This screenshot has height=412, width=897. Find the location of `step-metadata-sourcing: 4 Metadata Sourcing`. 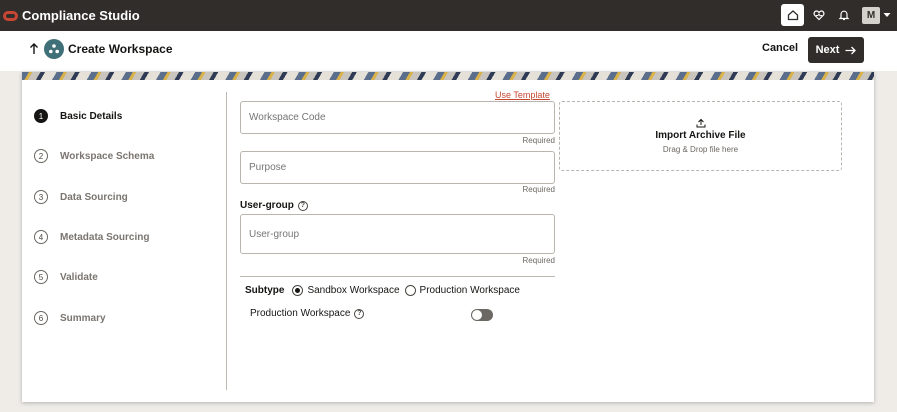

step-metadata-sourcing: 4 Metadata Sourcing is located at coordinates (91, 237).